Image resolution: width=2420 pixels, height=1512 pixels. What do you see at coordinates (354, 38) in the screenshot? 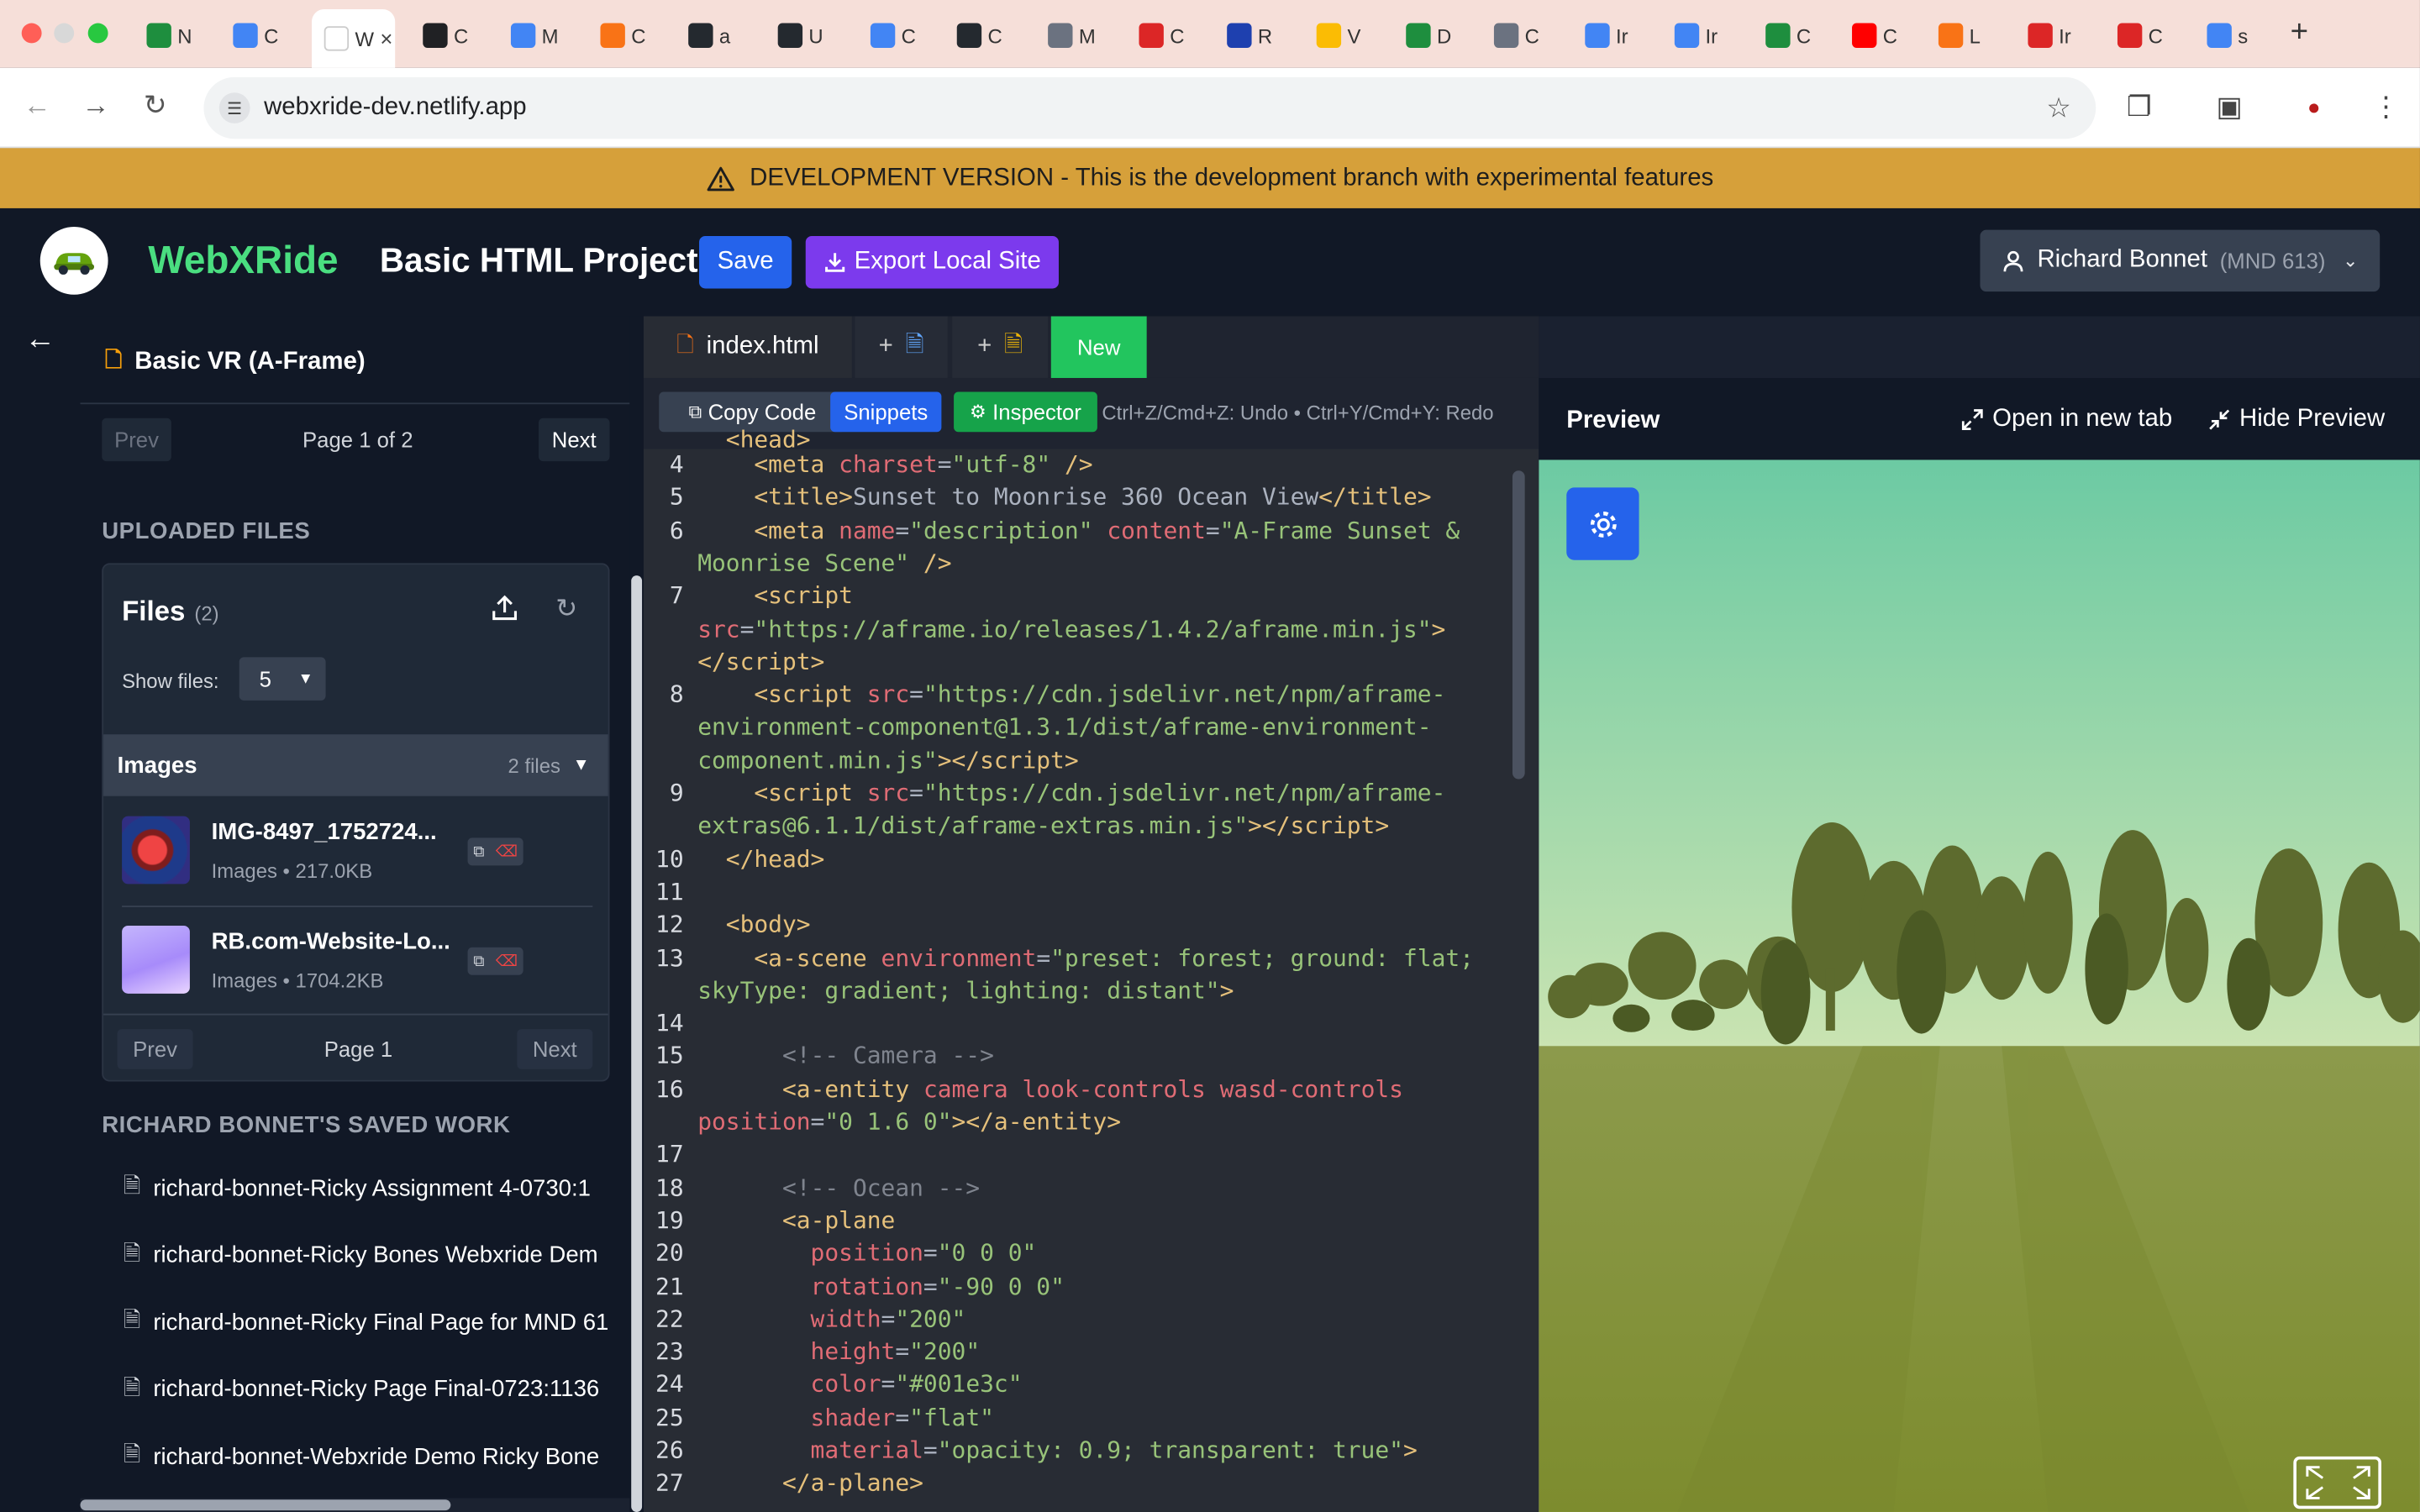
I see `browser-tab: W ×` at bounding box center [354, 38].